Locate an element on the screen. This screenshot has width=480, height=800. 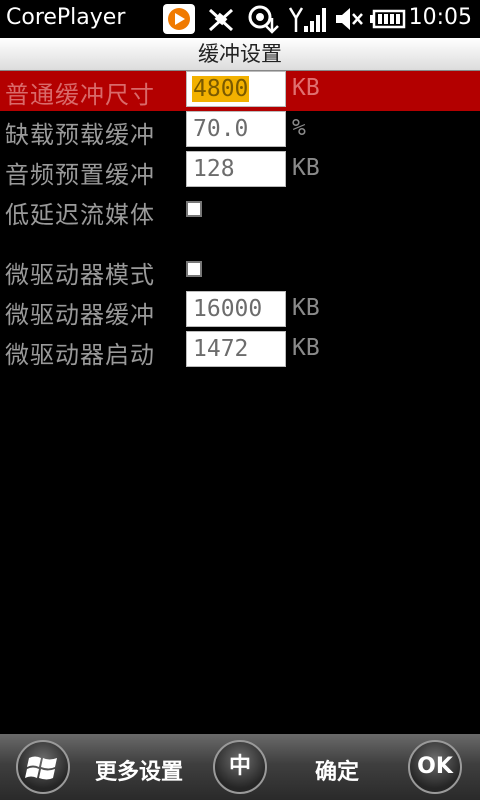
field-value: 70.0 is located at coordinates (221, 129).